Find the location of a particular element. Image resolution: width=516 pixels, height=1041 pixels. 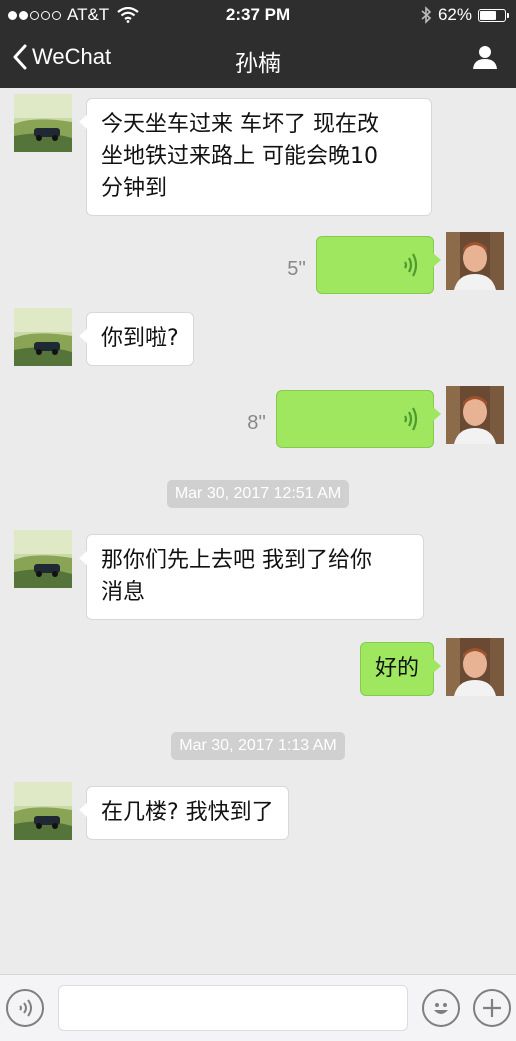

message-row: 好的 is located at coordinates (258, 668).